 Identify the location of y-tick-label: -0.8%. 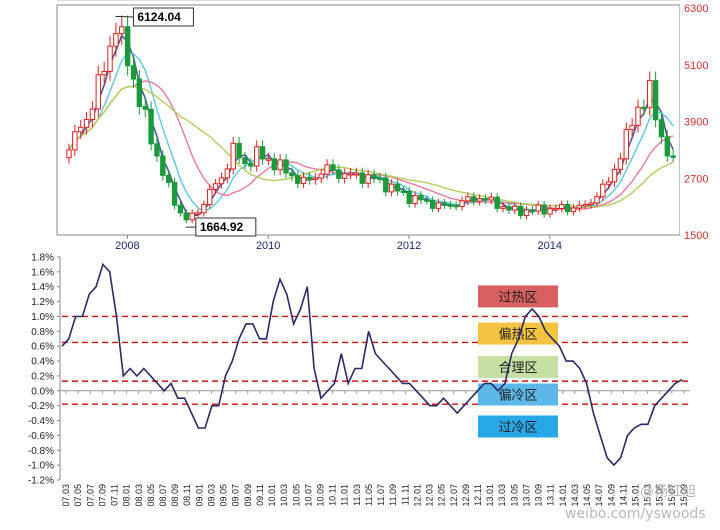
(41, 451).